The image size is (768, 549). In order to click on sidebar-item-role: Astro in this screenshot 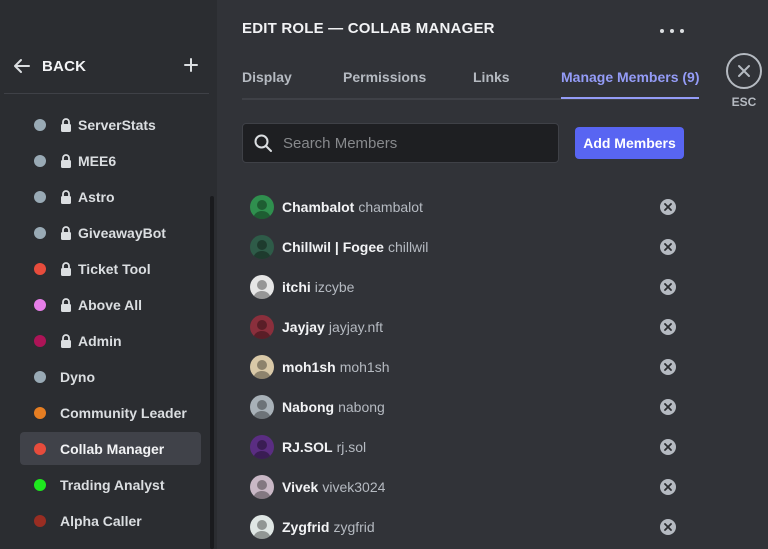, I will do `click(110, 196)`.